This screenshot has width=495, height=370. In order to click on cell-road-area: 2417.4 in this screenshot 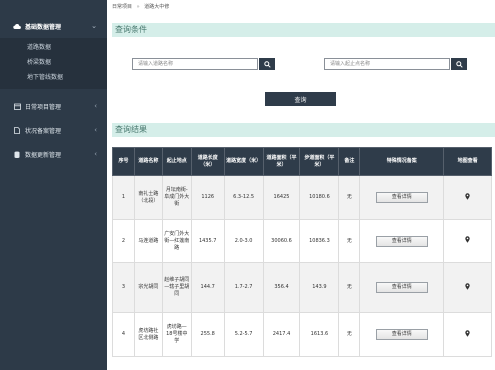, I will do `click(281, 334)`.